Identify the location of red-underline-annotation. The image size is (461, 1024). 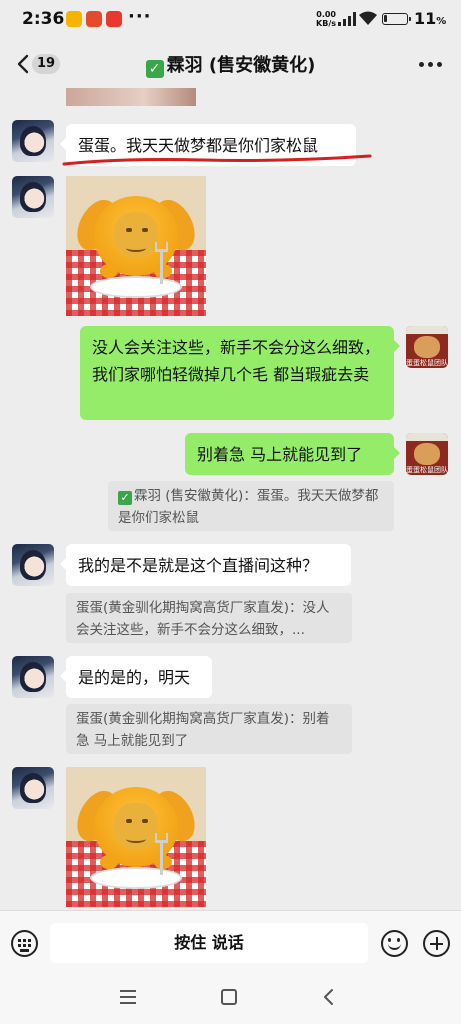
(217, 160).